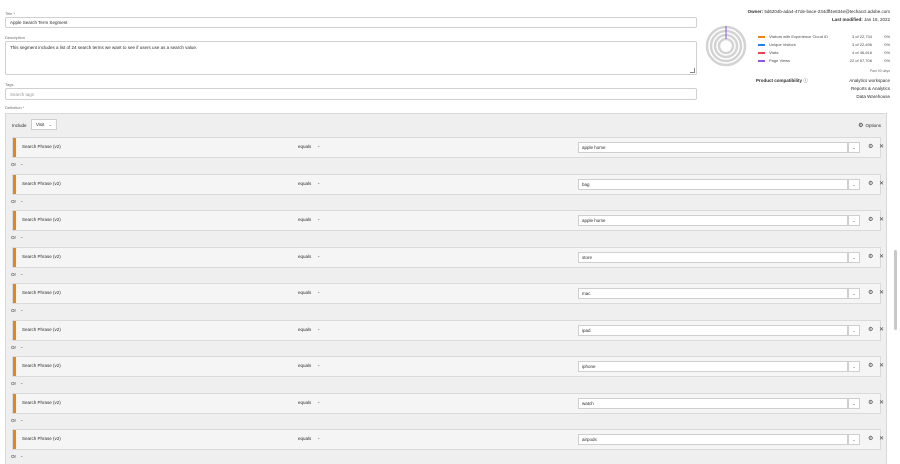  What do you see at coordinates (713, 257) in the screenshot?
I see `rule-value-input: store` at bounding box center [713, 257].